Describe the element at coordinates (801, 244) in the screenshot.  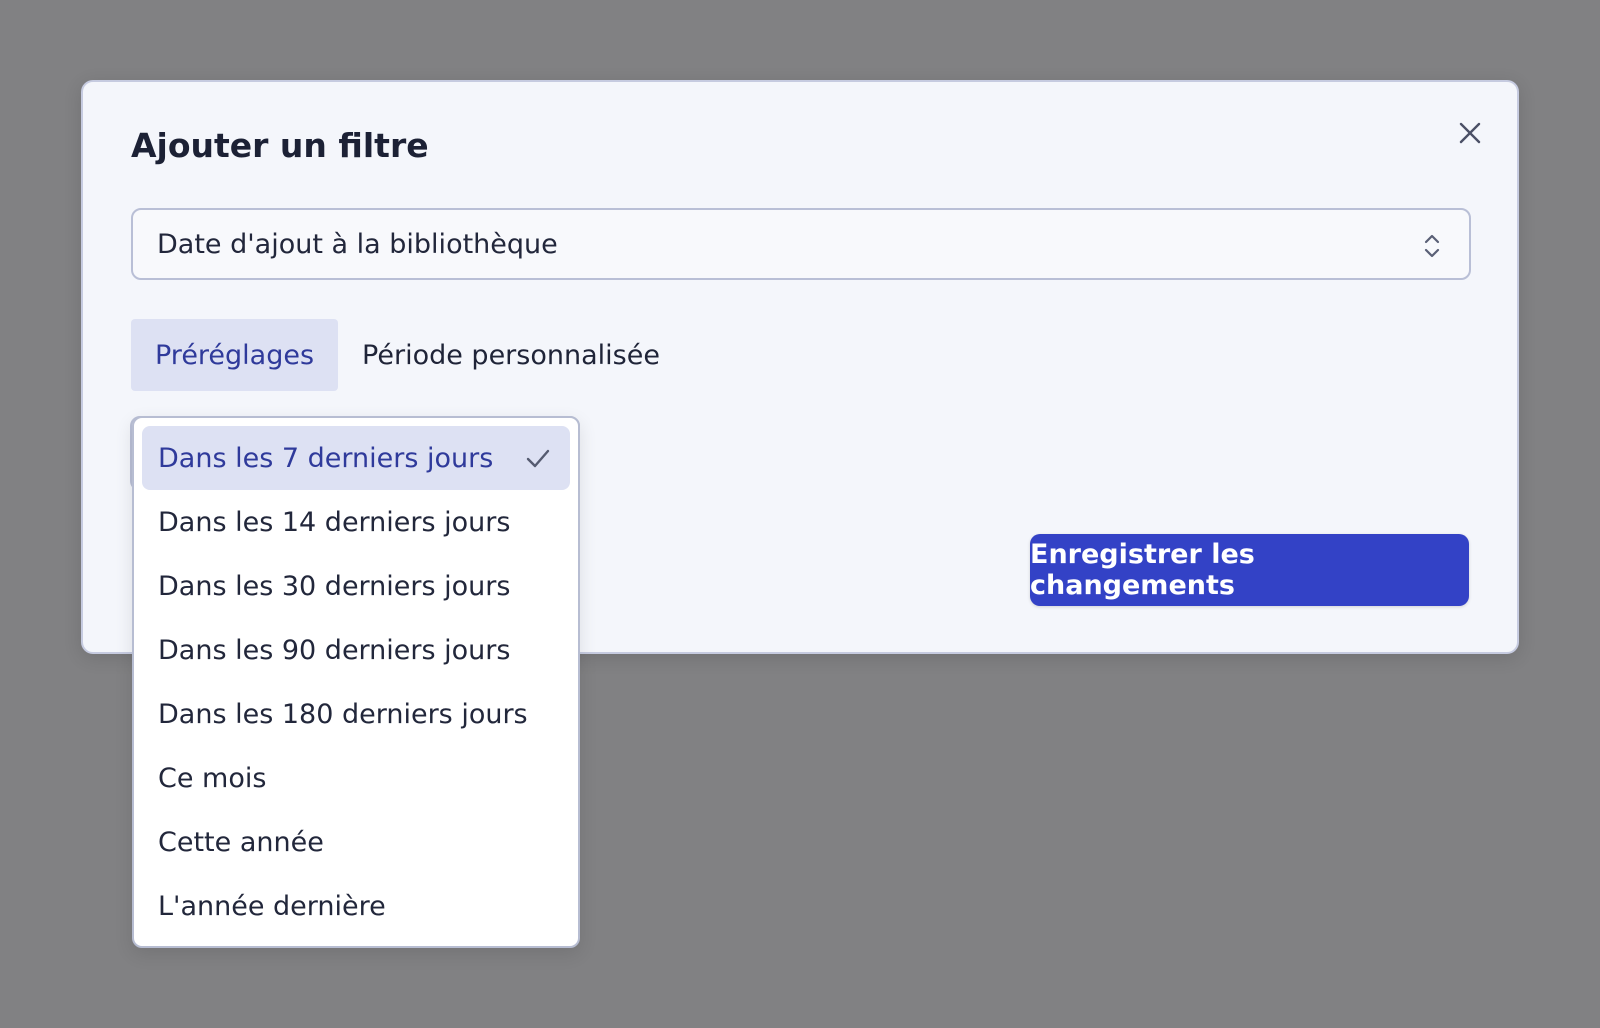
I see `filter-field-select: Date d'ajout à la bibliothèque` at that location.